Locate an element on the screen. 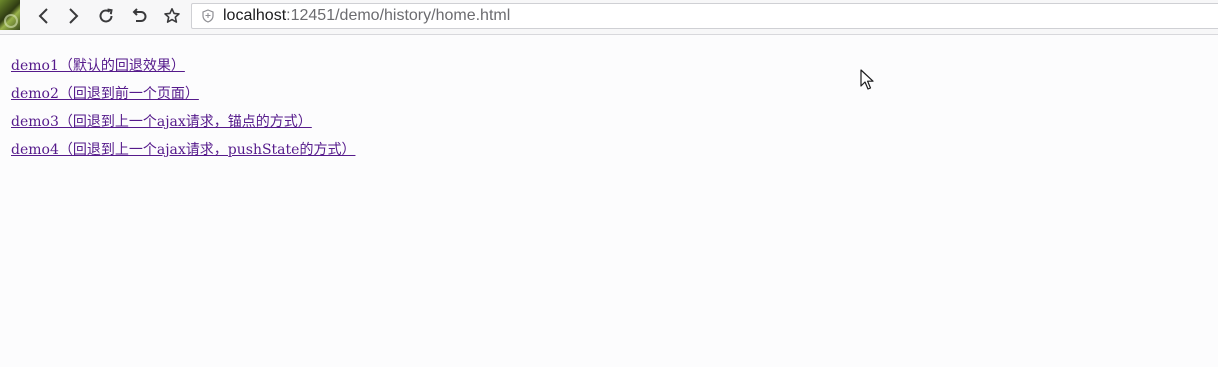 Image resolution: width=1218 pixels, height=367 pixels. back-button is located at coordinates (44, 16).